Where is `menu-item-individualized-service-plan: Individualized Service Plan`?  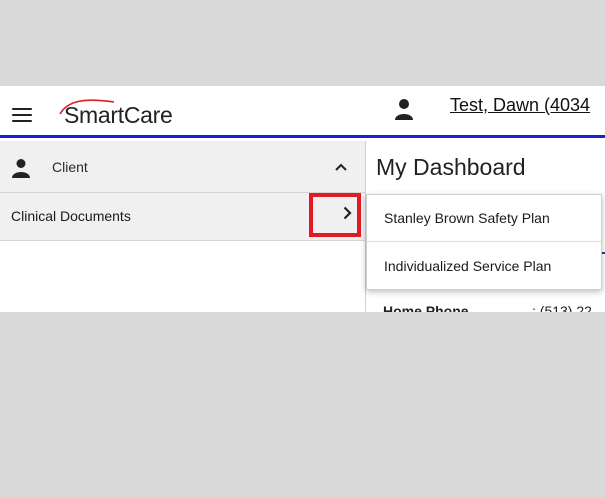
menu-item-individualized-service-plan: Individualized Service Plan is located at coordinates (484, 266).